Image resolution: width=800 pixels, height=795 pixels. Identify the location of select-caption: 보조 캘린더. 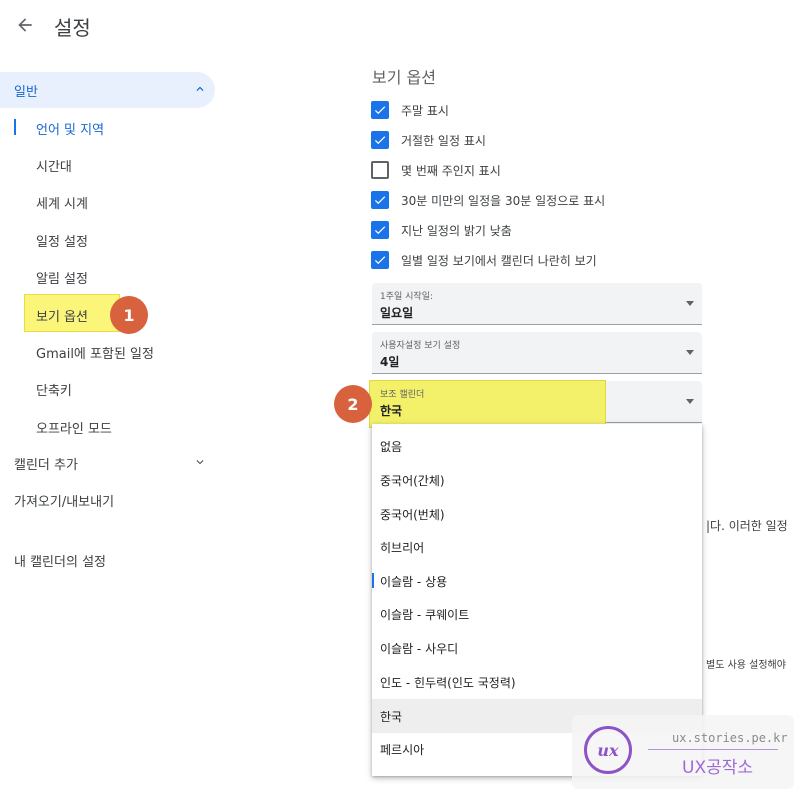
(402, 395).